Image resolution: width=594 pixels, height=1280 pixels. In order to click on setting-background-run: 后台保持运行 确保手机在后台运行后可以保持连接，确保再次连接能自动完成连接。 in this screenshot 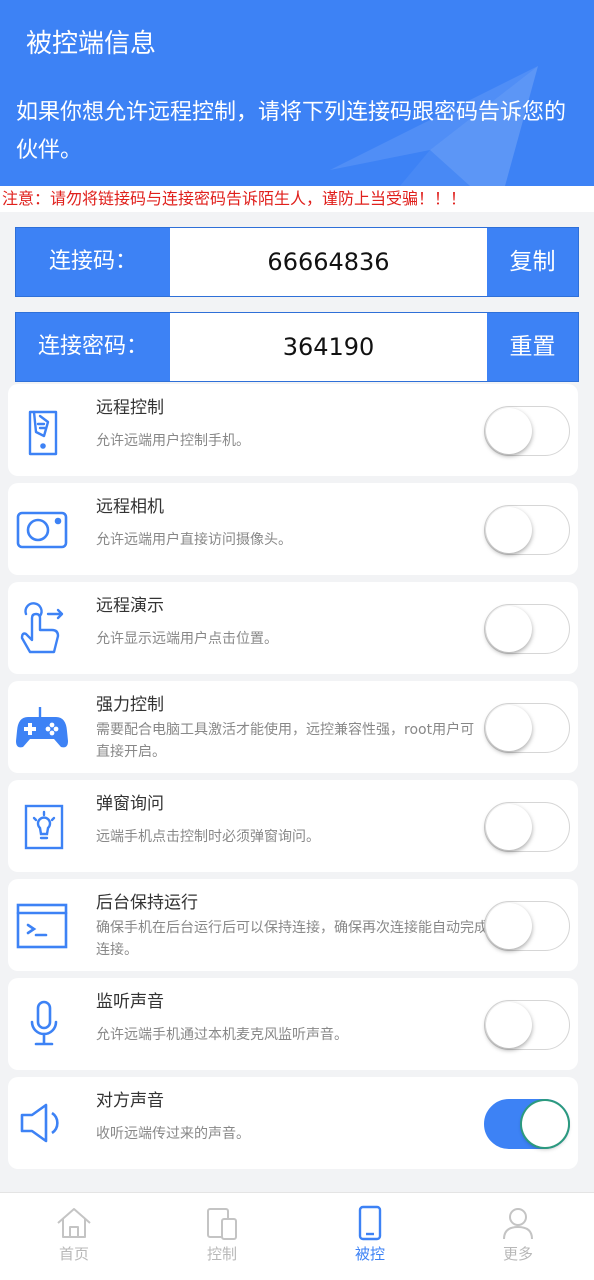, I will do `click(293, 925)`.